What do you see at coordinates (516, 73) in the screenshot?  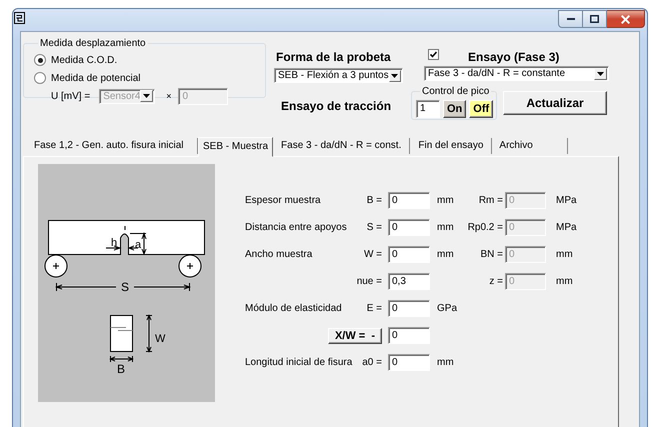 I see `test-dropdown: Fase 3 - da/dN - R = constante` at bounding box center [516, 73].